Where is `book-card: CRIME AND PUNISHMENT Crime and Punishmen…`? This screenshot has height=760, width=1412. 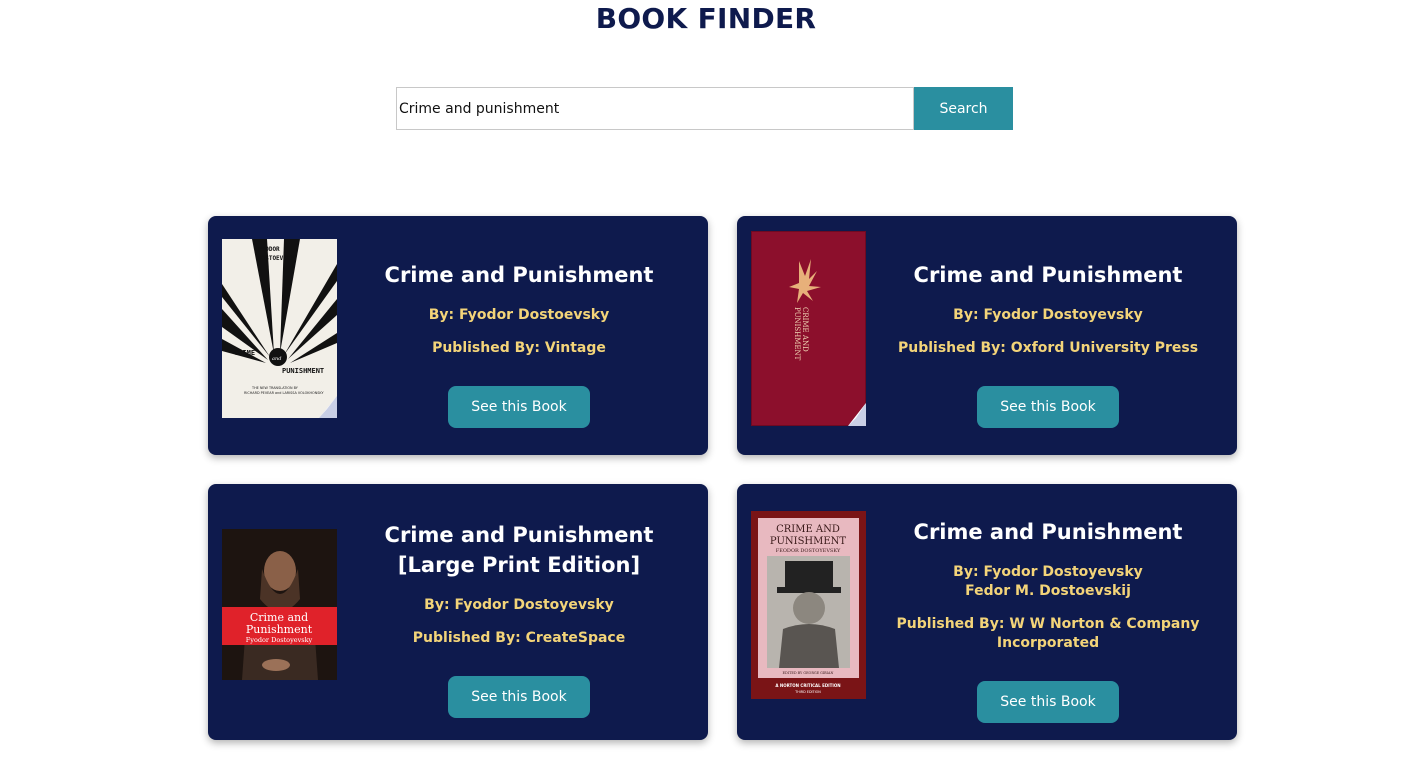 book-card: CRIME AND PUNISHMENT Crime and Punishmen… is located at coordinates (987, 335).